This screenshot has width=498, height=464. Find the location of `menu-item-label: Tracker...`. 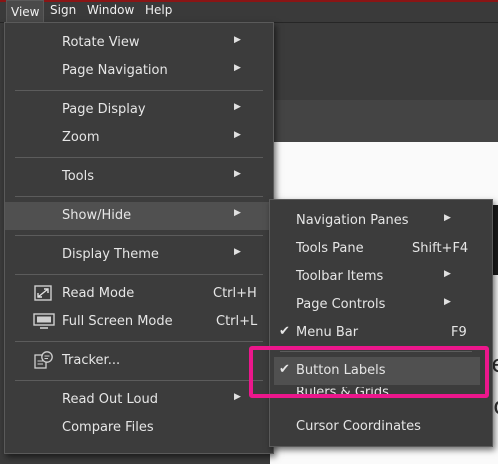

menu-item-label: Tracker... is located at coordinates (91, 360).